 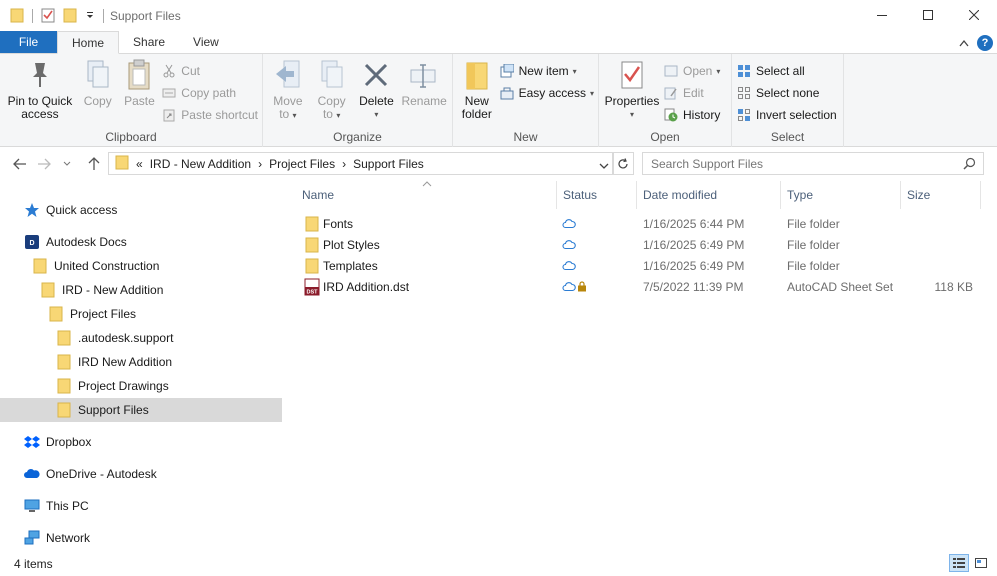 What do you see at coordinates (200, 164) in the screenshot?
I see `breadcrumb-ird-new-addition: IRD - New Addition` at bounding box center [200, 164].